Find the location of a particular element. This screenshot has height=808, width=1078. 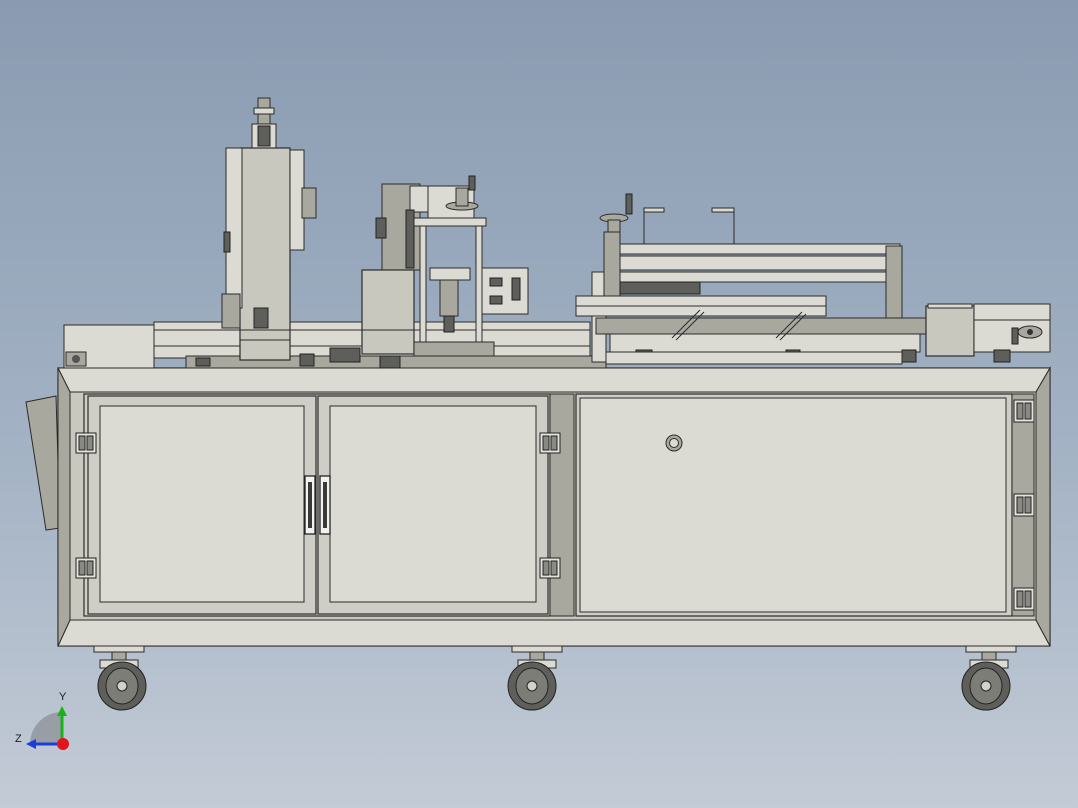

caster-left is located at coordinates (120, 678).